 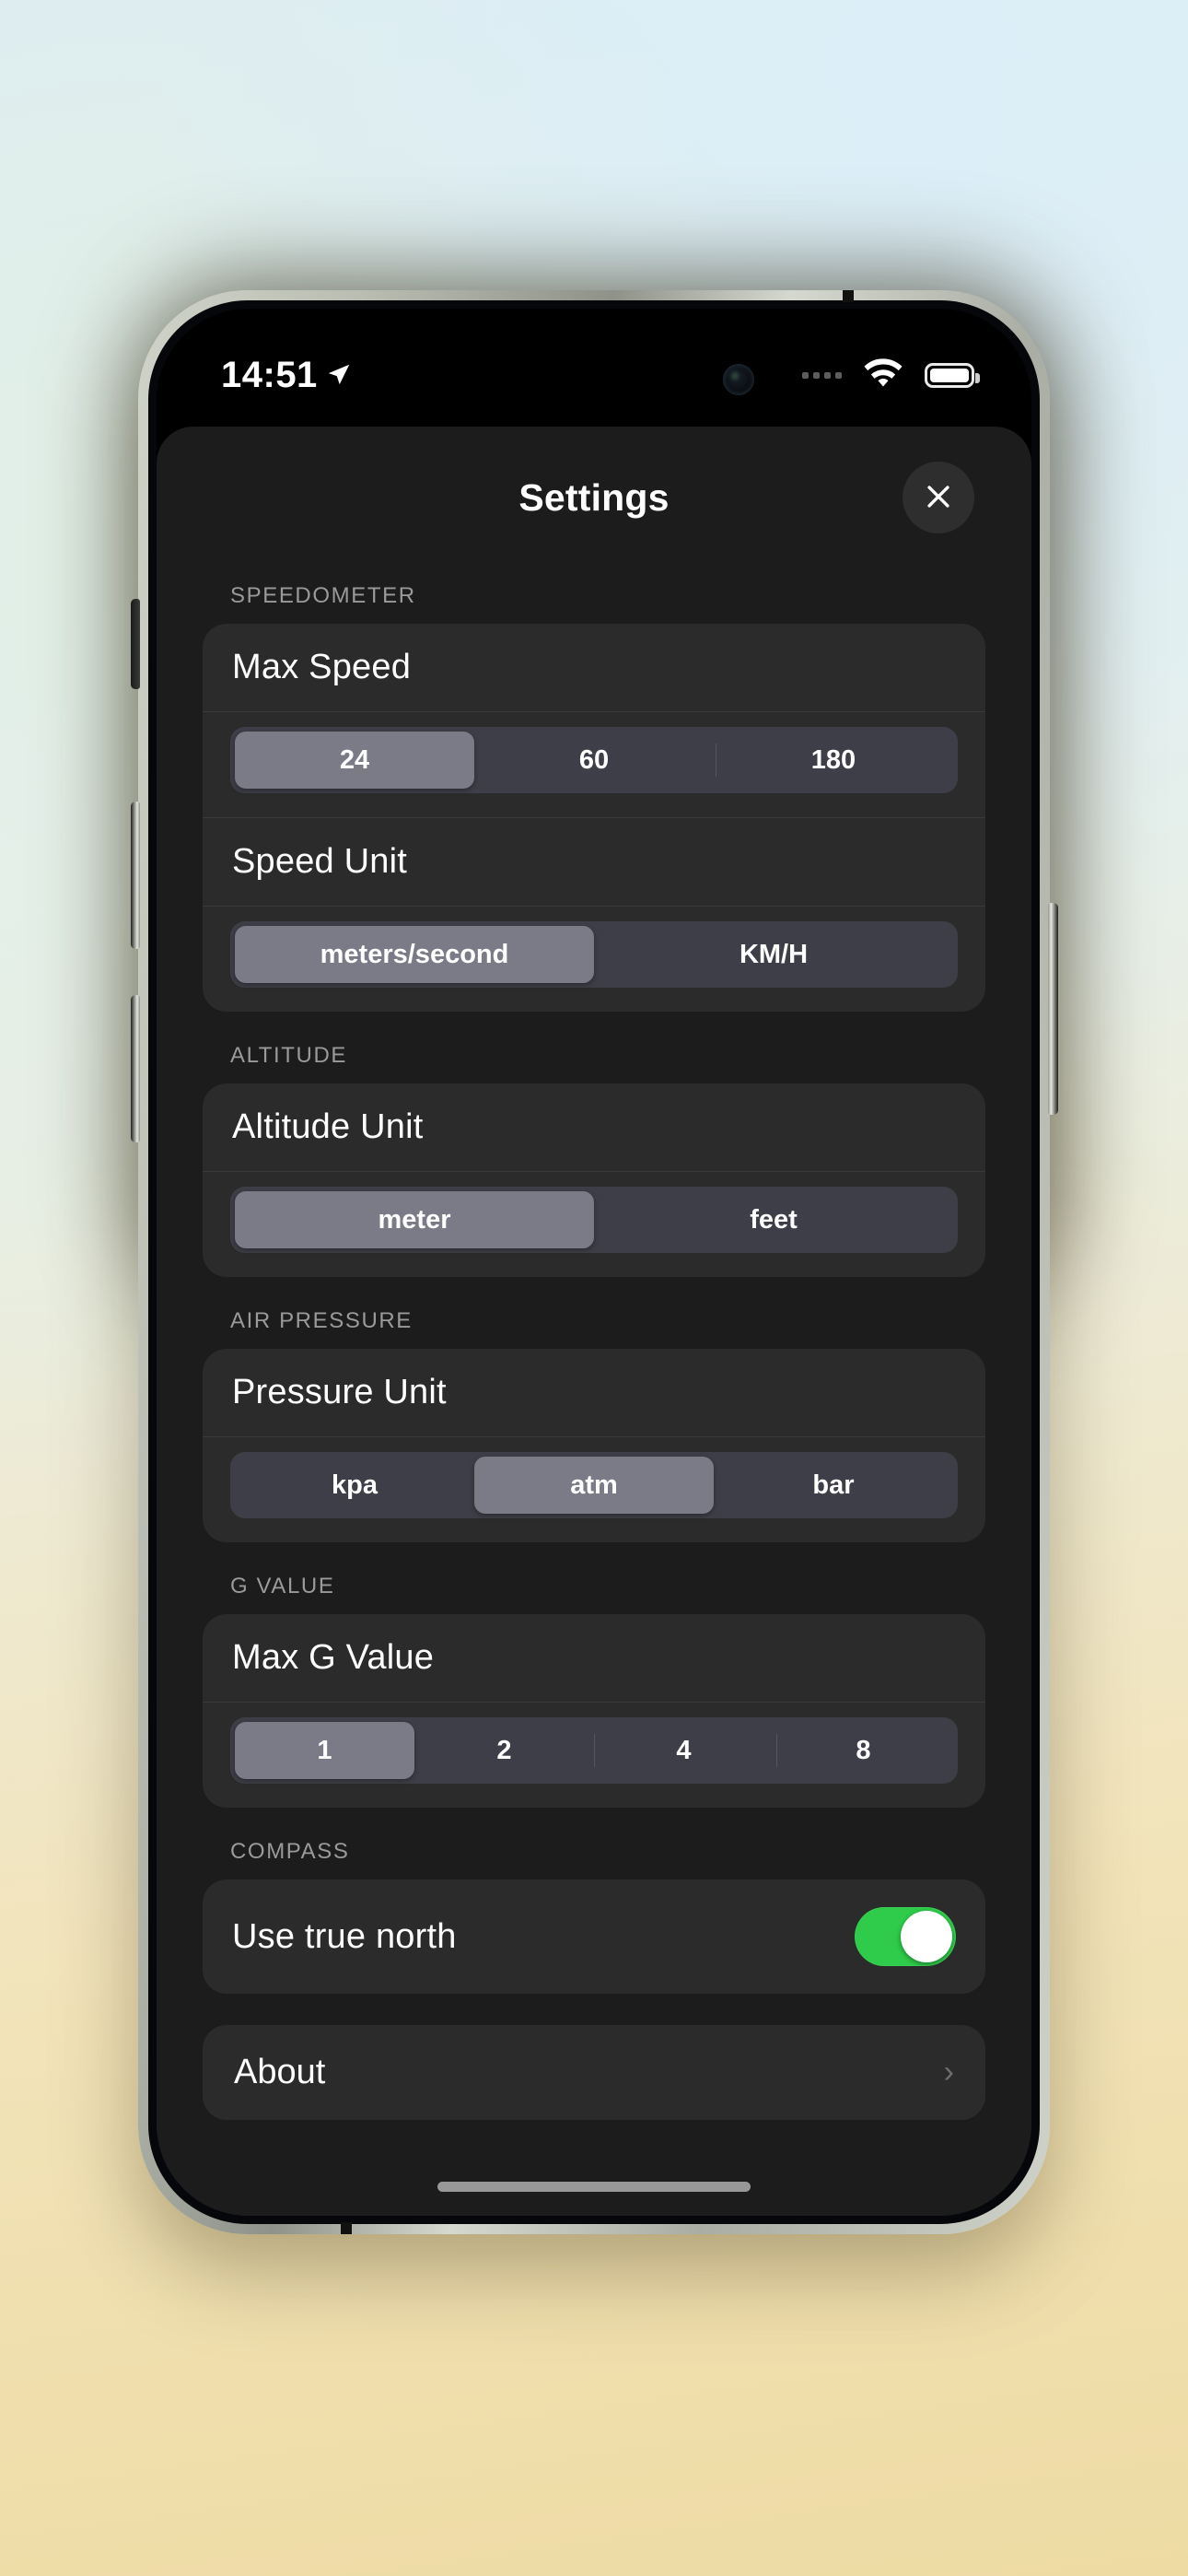 I want to click on segment-option-km-h: KM/H, so click(x=773, y=954).